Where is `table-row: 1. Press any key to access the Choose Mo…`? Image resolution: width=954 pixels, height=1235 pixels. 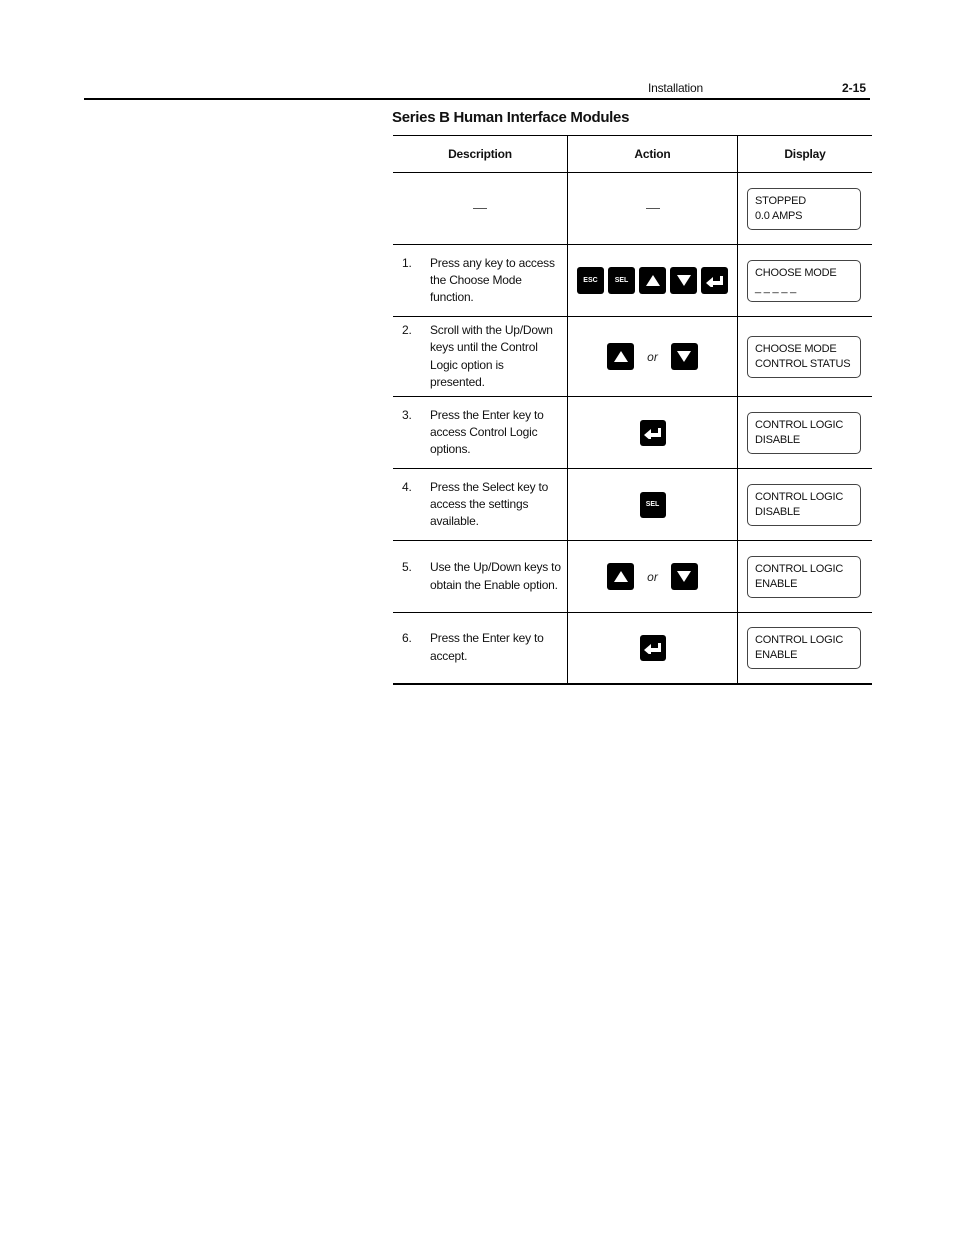
table-row: 1. Press any key to access the Choose Mo… is located at coordinates (632, 280).